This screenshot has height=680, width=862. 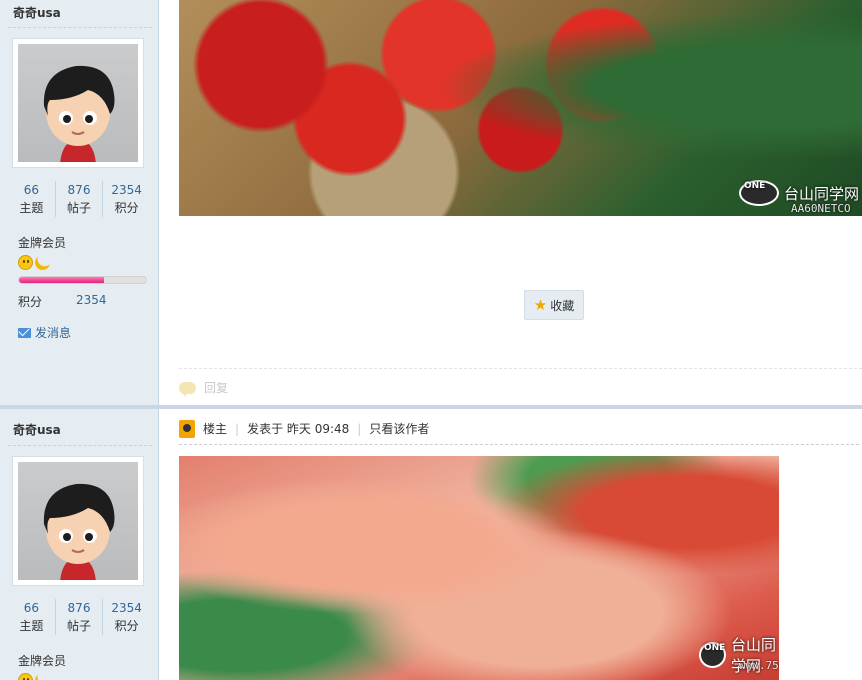 I want to click on points-row: 积分 2354, so click(x=78, y=301).